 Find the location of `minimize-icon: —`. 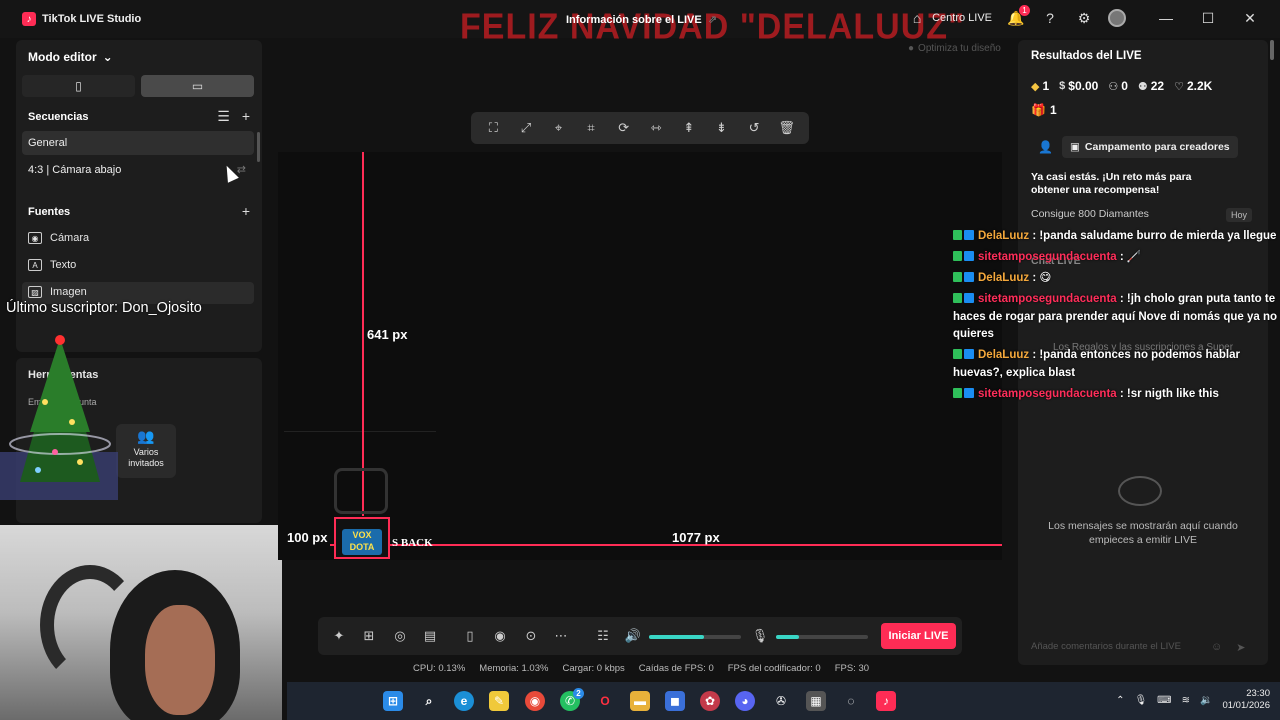

minimize-icon: — is located at coordinates (1166, 18).